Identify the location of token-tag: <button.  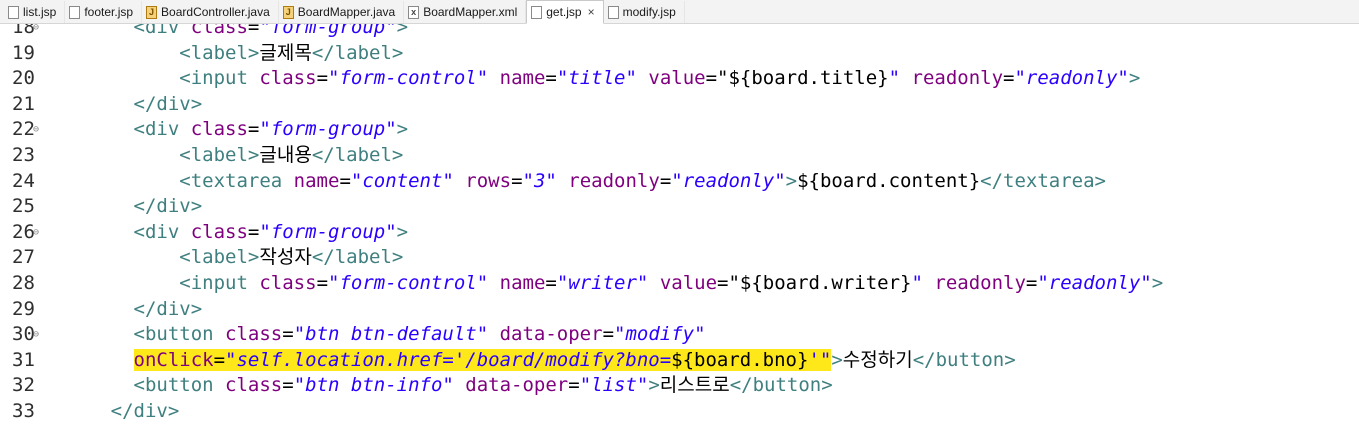
(179, 385).